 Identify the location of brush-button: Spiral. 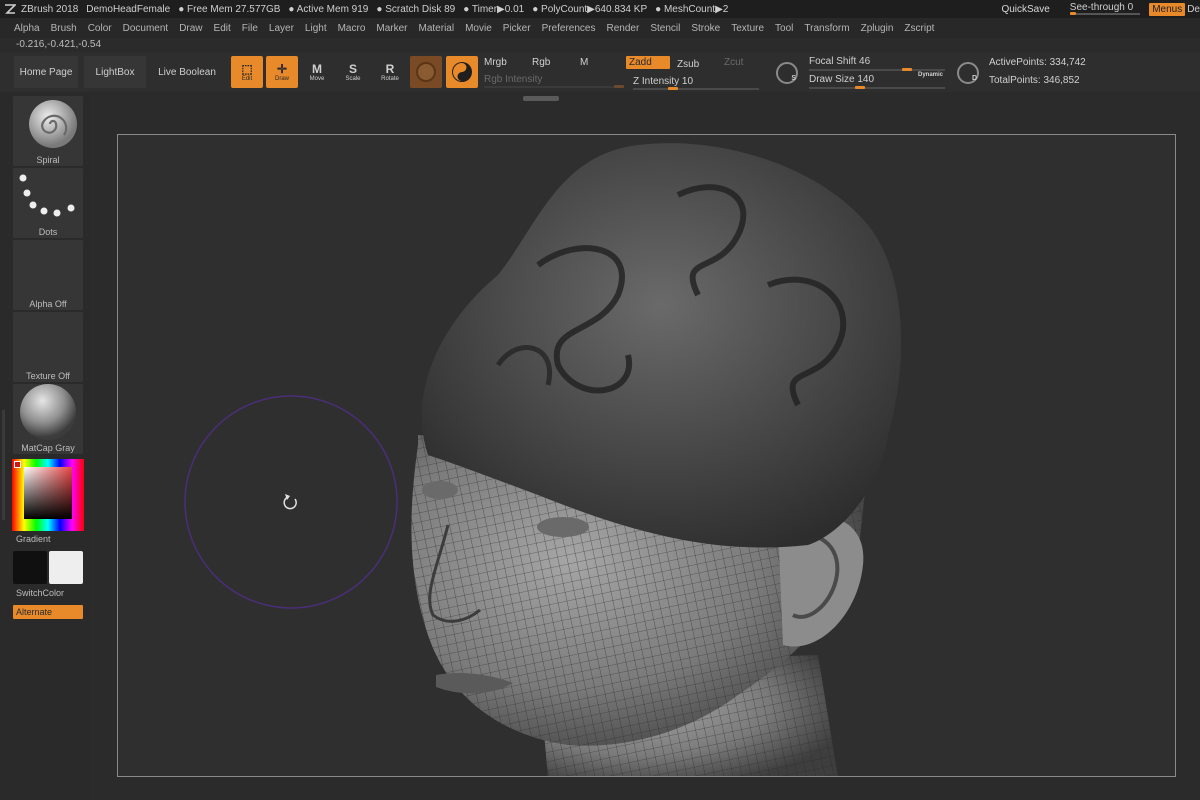
(48, 131).